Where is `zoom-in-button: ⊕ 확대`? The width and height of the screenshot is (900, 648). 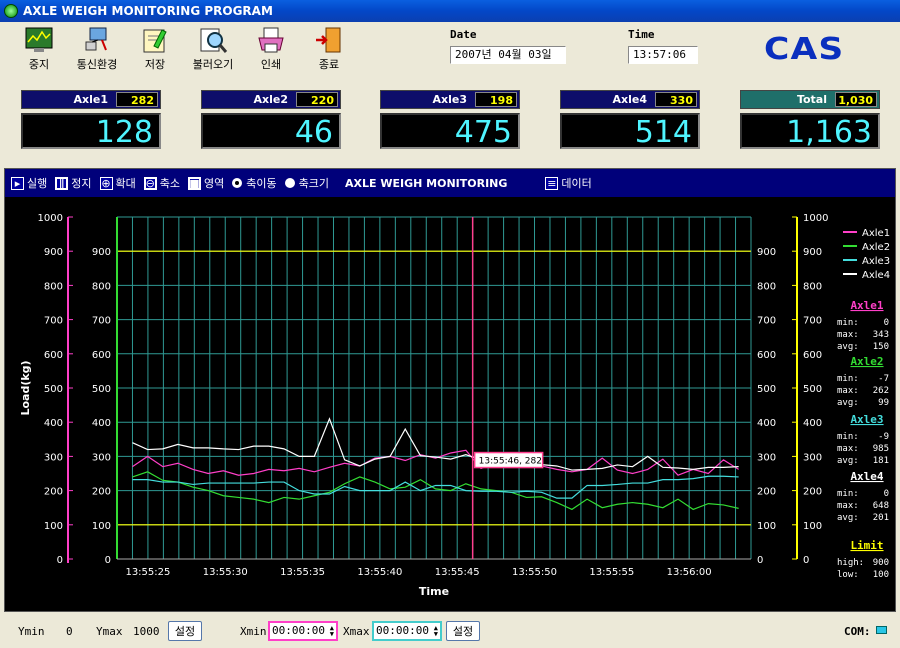 zoom-in-button: ⊕ 확대 is located at coordinates (117, 183).